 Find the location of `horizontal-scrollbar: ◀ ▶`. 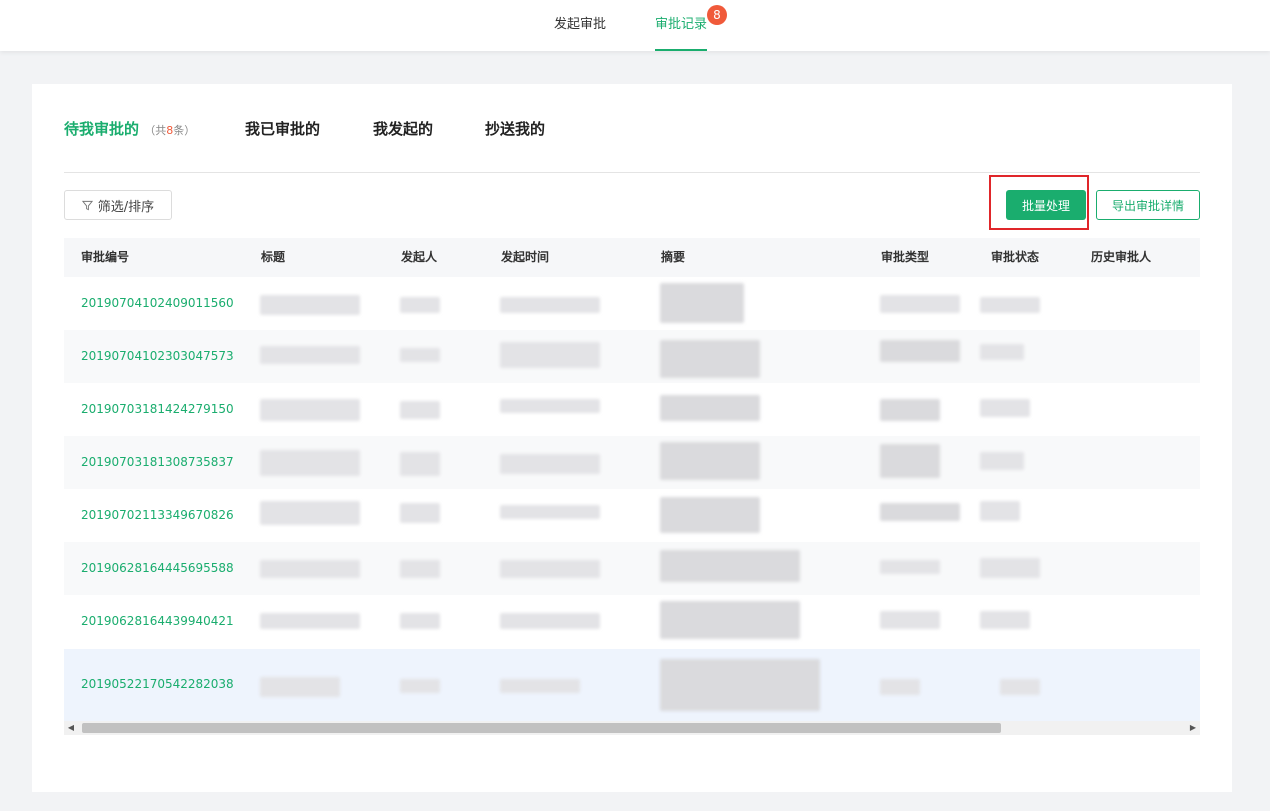

horizontal-scrollbar: ◀ ▶ is located at coordinates (632, 728).